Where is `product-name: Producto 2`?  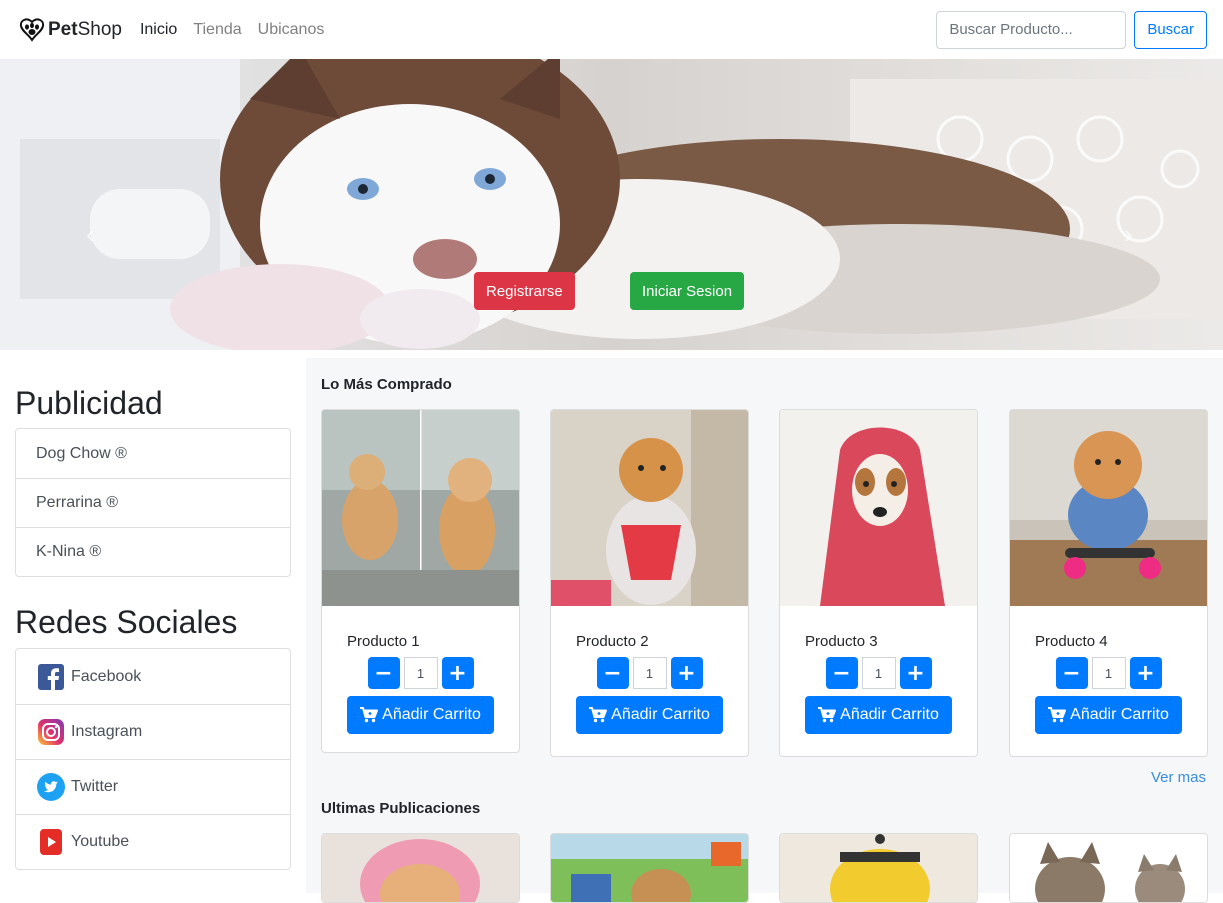 product-name: Producto 2 is located at coordinates (612, 641).